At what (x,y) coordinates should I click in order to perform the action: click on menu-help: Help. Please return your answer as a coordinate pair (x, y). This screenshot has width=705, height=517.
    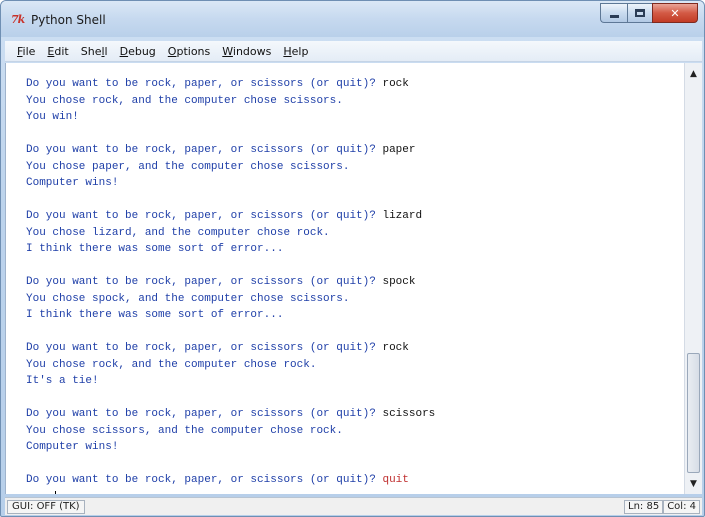
    Looking at the image, I should click on (295, 51).